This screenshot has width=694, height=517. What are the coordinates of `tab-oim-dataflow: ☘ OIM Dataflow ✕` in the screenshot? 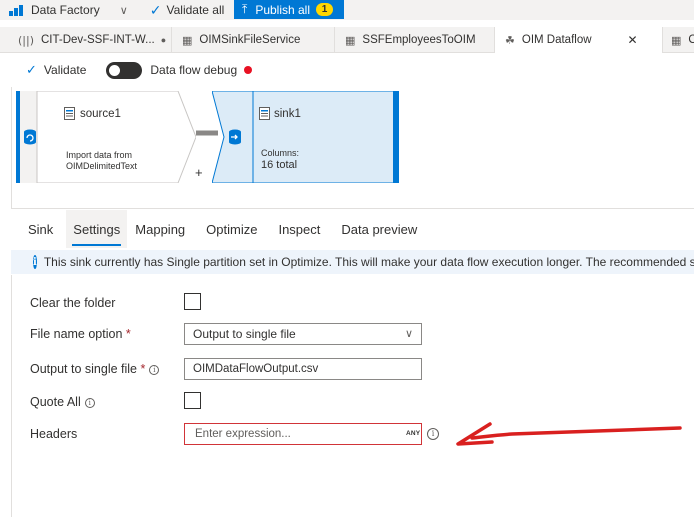 It's located at (579, 40).